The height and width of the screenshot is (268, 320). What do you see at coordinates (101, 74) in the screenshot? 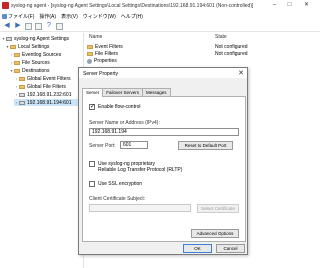
I see `dialog-title: Server Property` at bounding box center [101, 74].